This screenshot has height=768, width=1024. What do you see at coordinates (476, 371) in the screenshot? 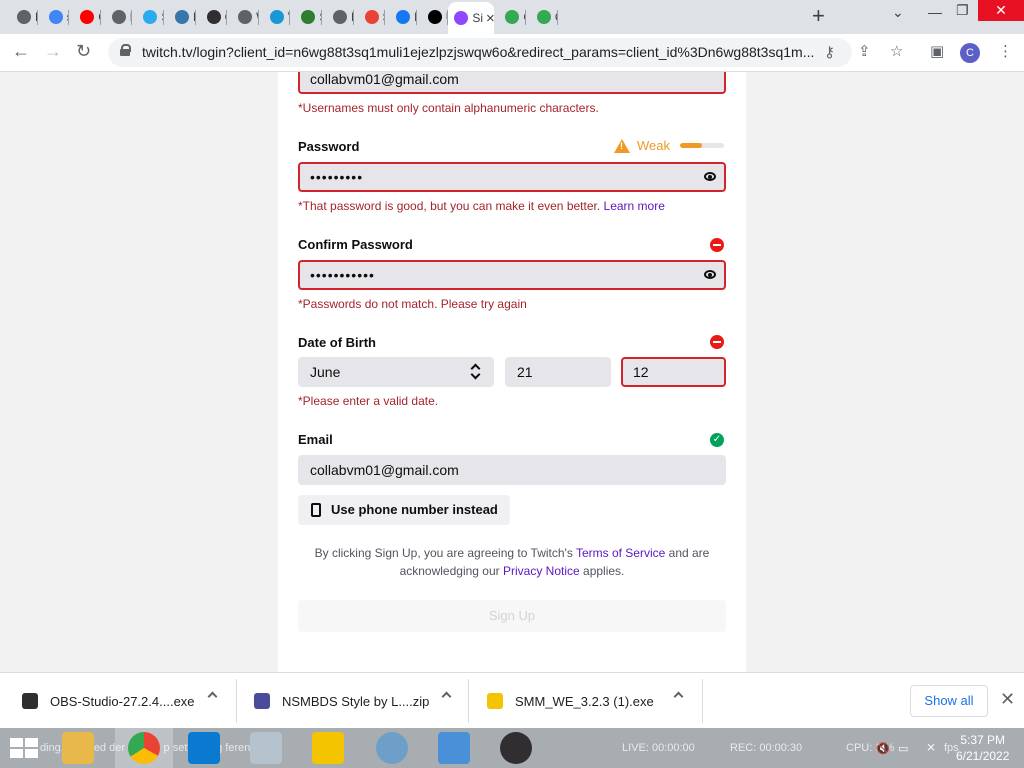
I see `select-arrows-icon` at bounding box center [476, 371].